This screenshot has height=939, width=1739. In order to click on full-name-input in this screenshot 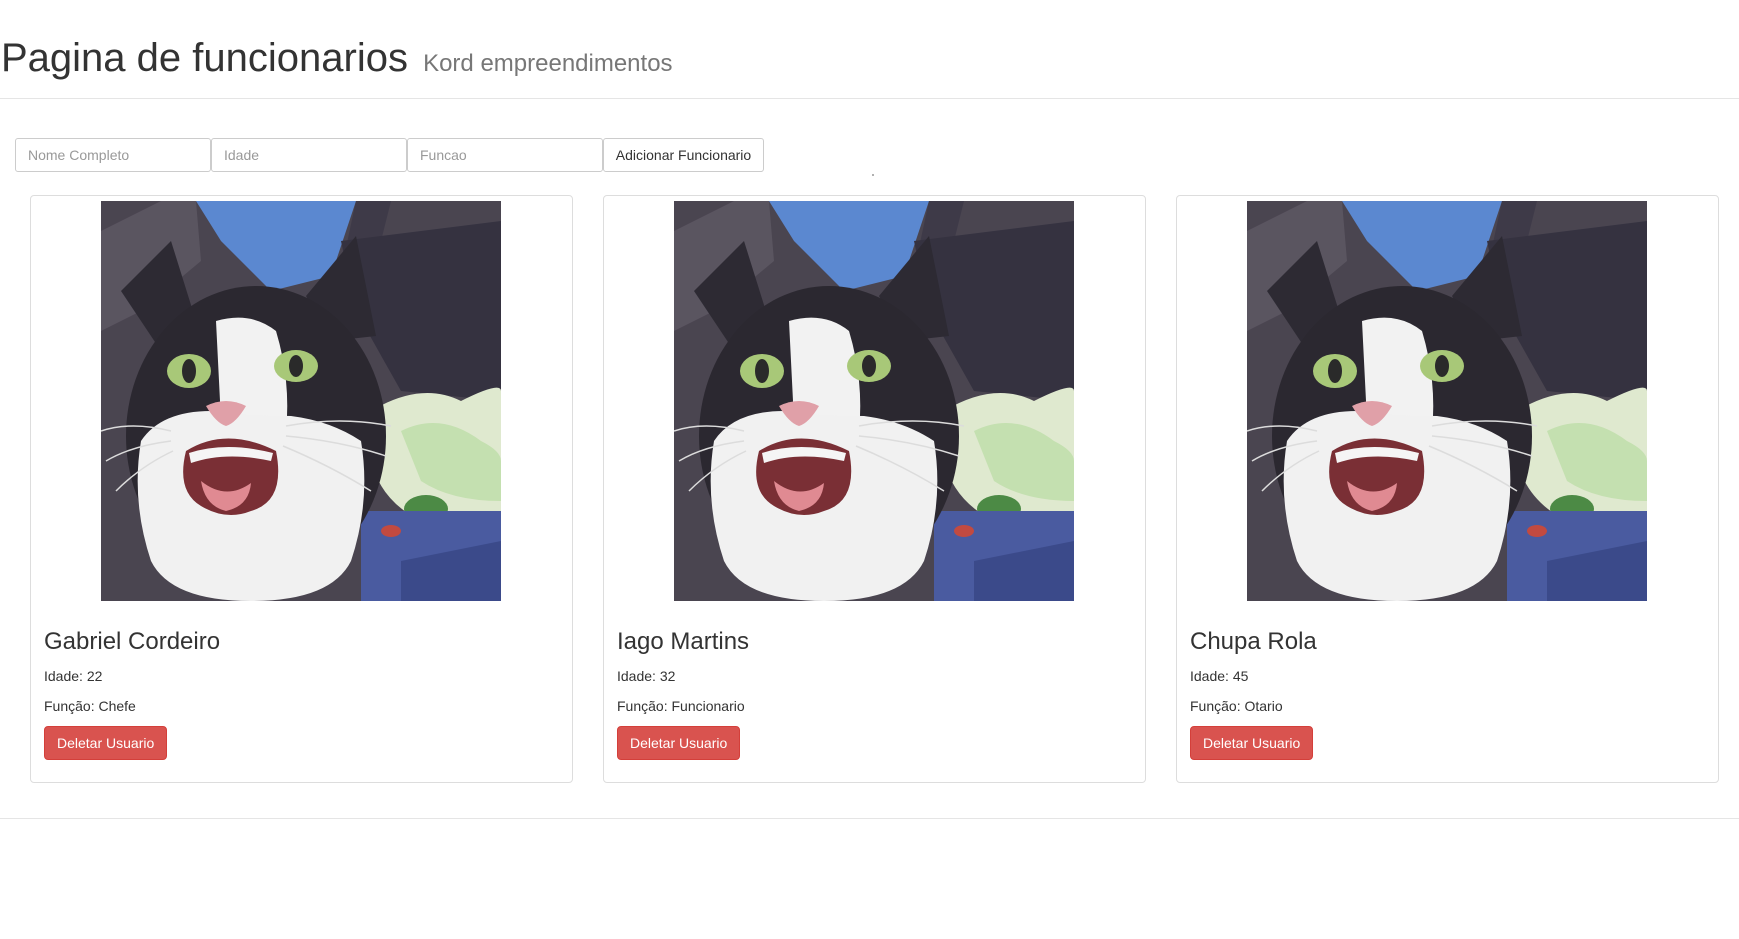, I will do `click(113, 155)`.